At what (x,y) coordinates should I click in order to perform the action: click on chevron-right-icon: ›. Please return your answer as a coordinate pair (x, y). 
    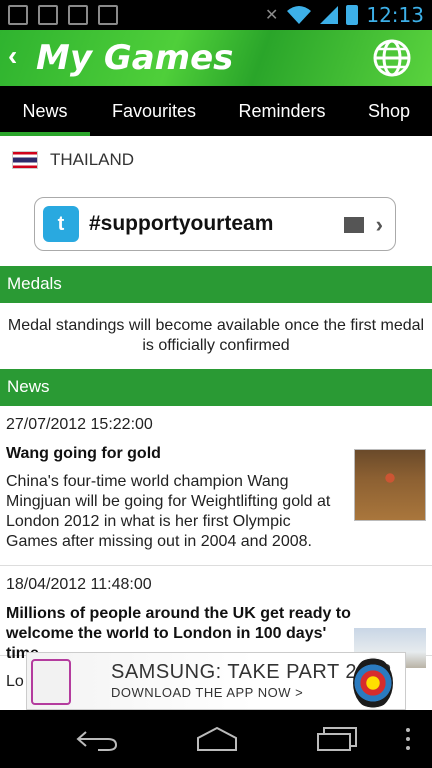
    Looking at the image, I should click on (379, 224).